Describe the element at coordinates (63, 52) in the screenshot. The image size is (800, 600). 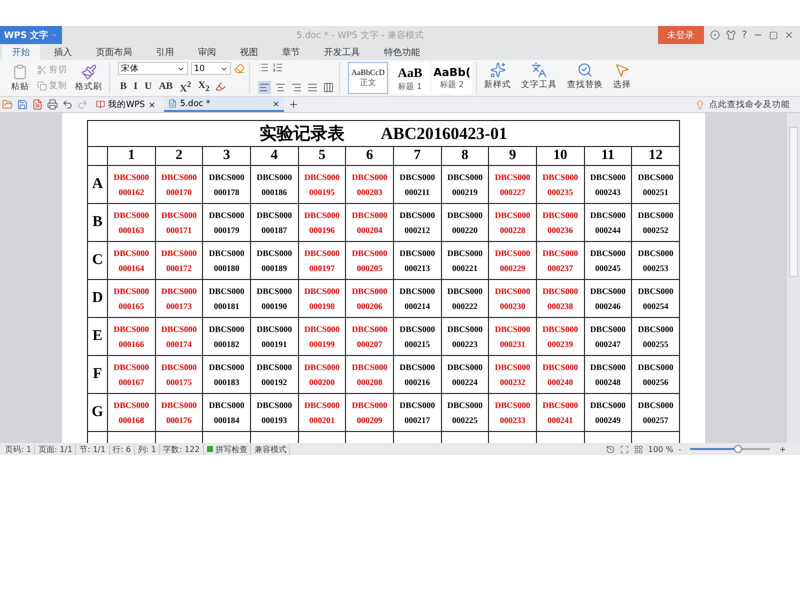
I see `ribbon-tab: 插入` at that location.